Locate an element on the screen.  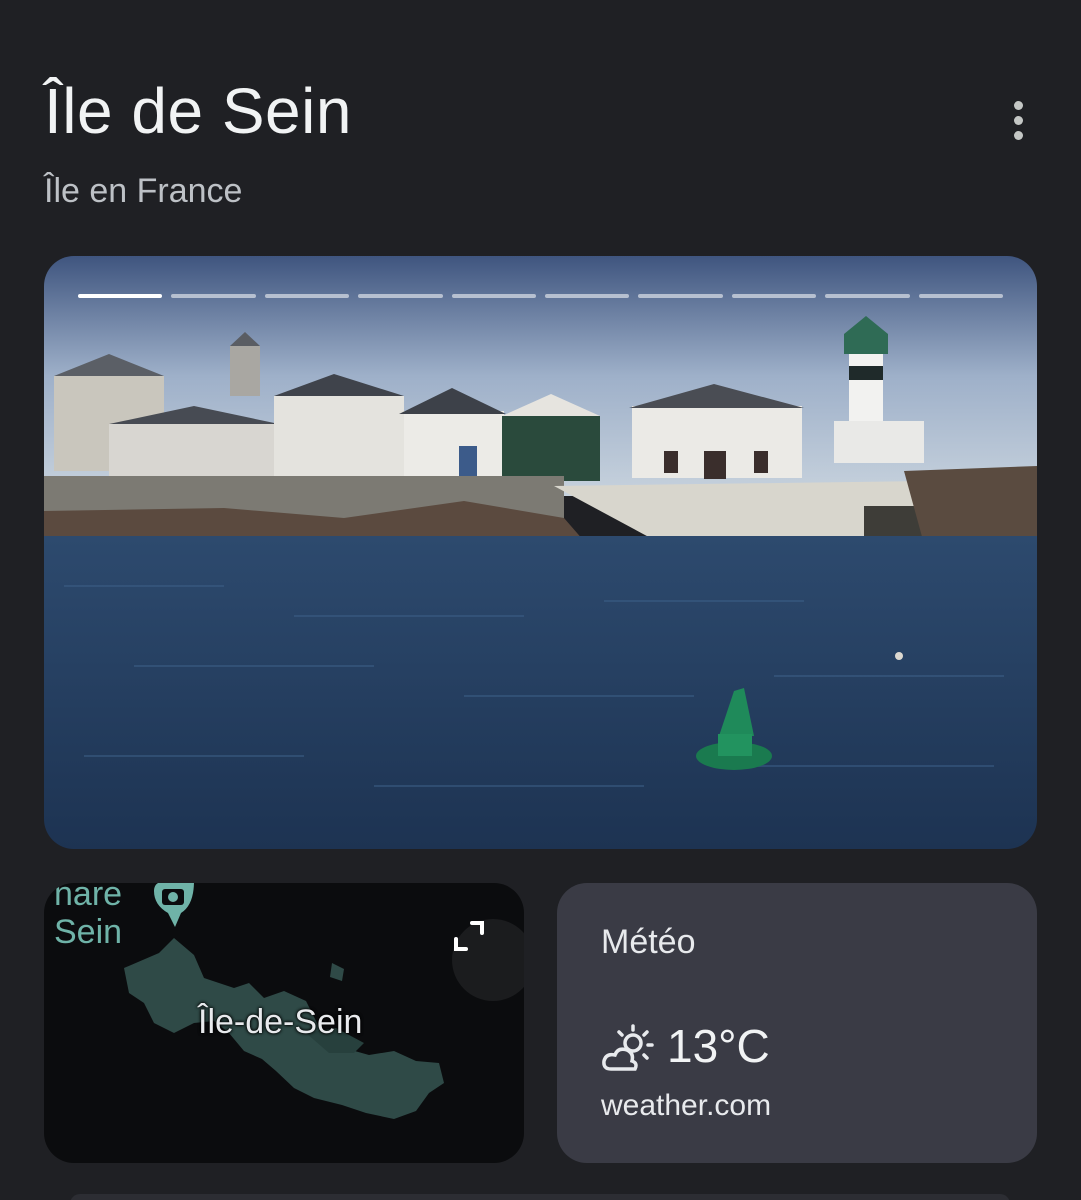
page-title: Île de Sein is located at coordinates (198, 111).